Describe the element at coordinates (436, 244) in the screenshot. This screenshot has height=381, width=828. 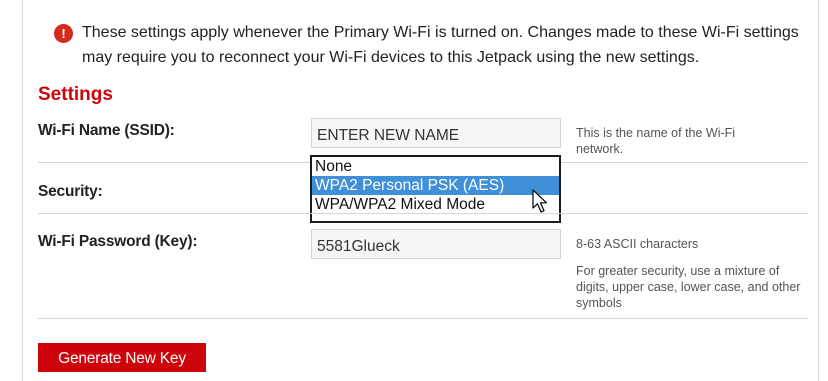
I see `password-input` at that location.